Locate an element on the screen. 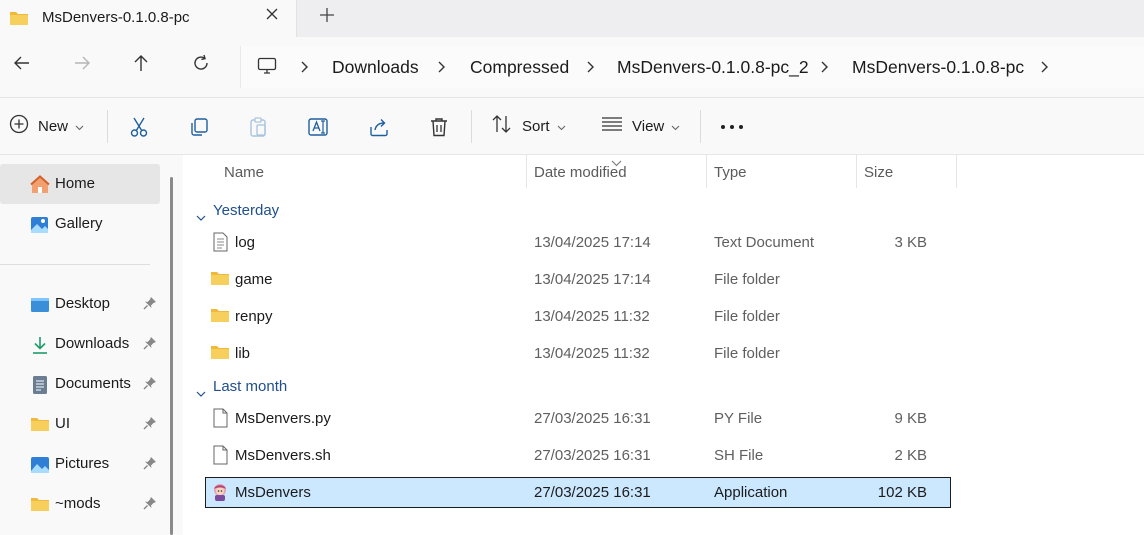 The height and width of the screenshot is (535, 1144). sidebar-item-pictures: Pictures is located at coordinates (80, 464).